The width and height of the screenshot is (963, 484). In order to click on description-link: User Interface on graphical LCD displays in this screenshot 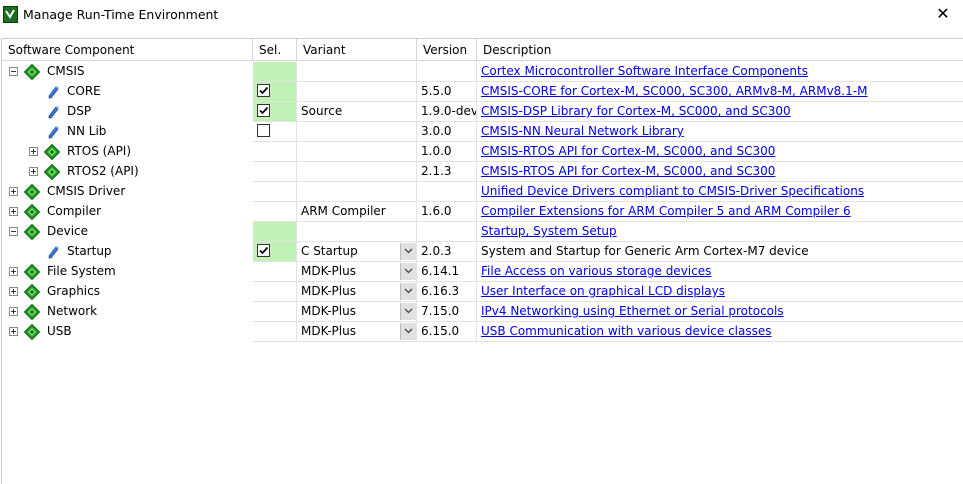, I will do `click(603, 291)`.